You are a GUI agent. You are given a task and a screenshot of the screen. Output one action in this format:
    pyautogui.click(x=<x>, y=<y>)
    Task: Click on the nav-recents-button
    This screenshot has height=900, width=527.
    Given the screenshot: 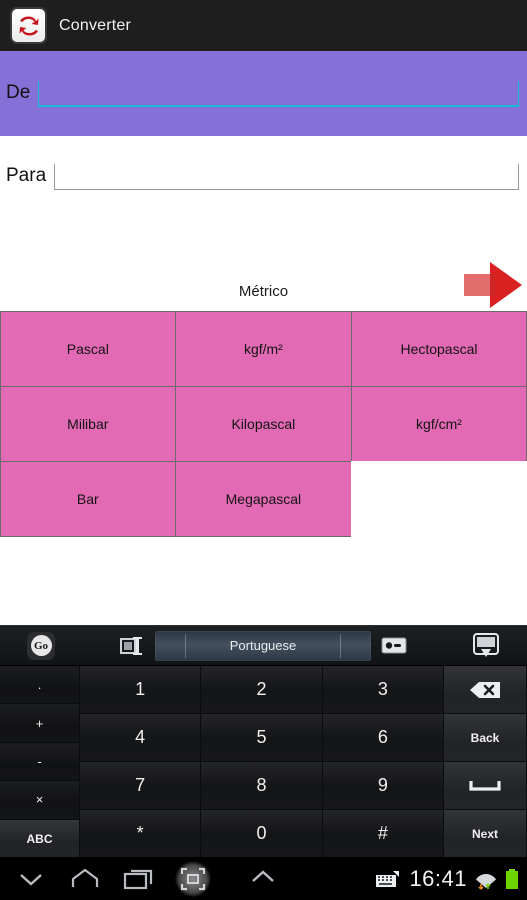 What is the action you would take?
    pyautogui.click(x=139, y=879)
    